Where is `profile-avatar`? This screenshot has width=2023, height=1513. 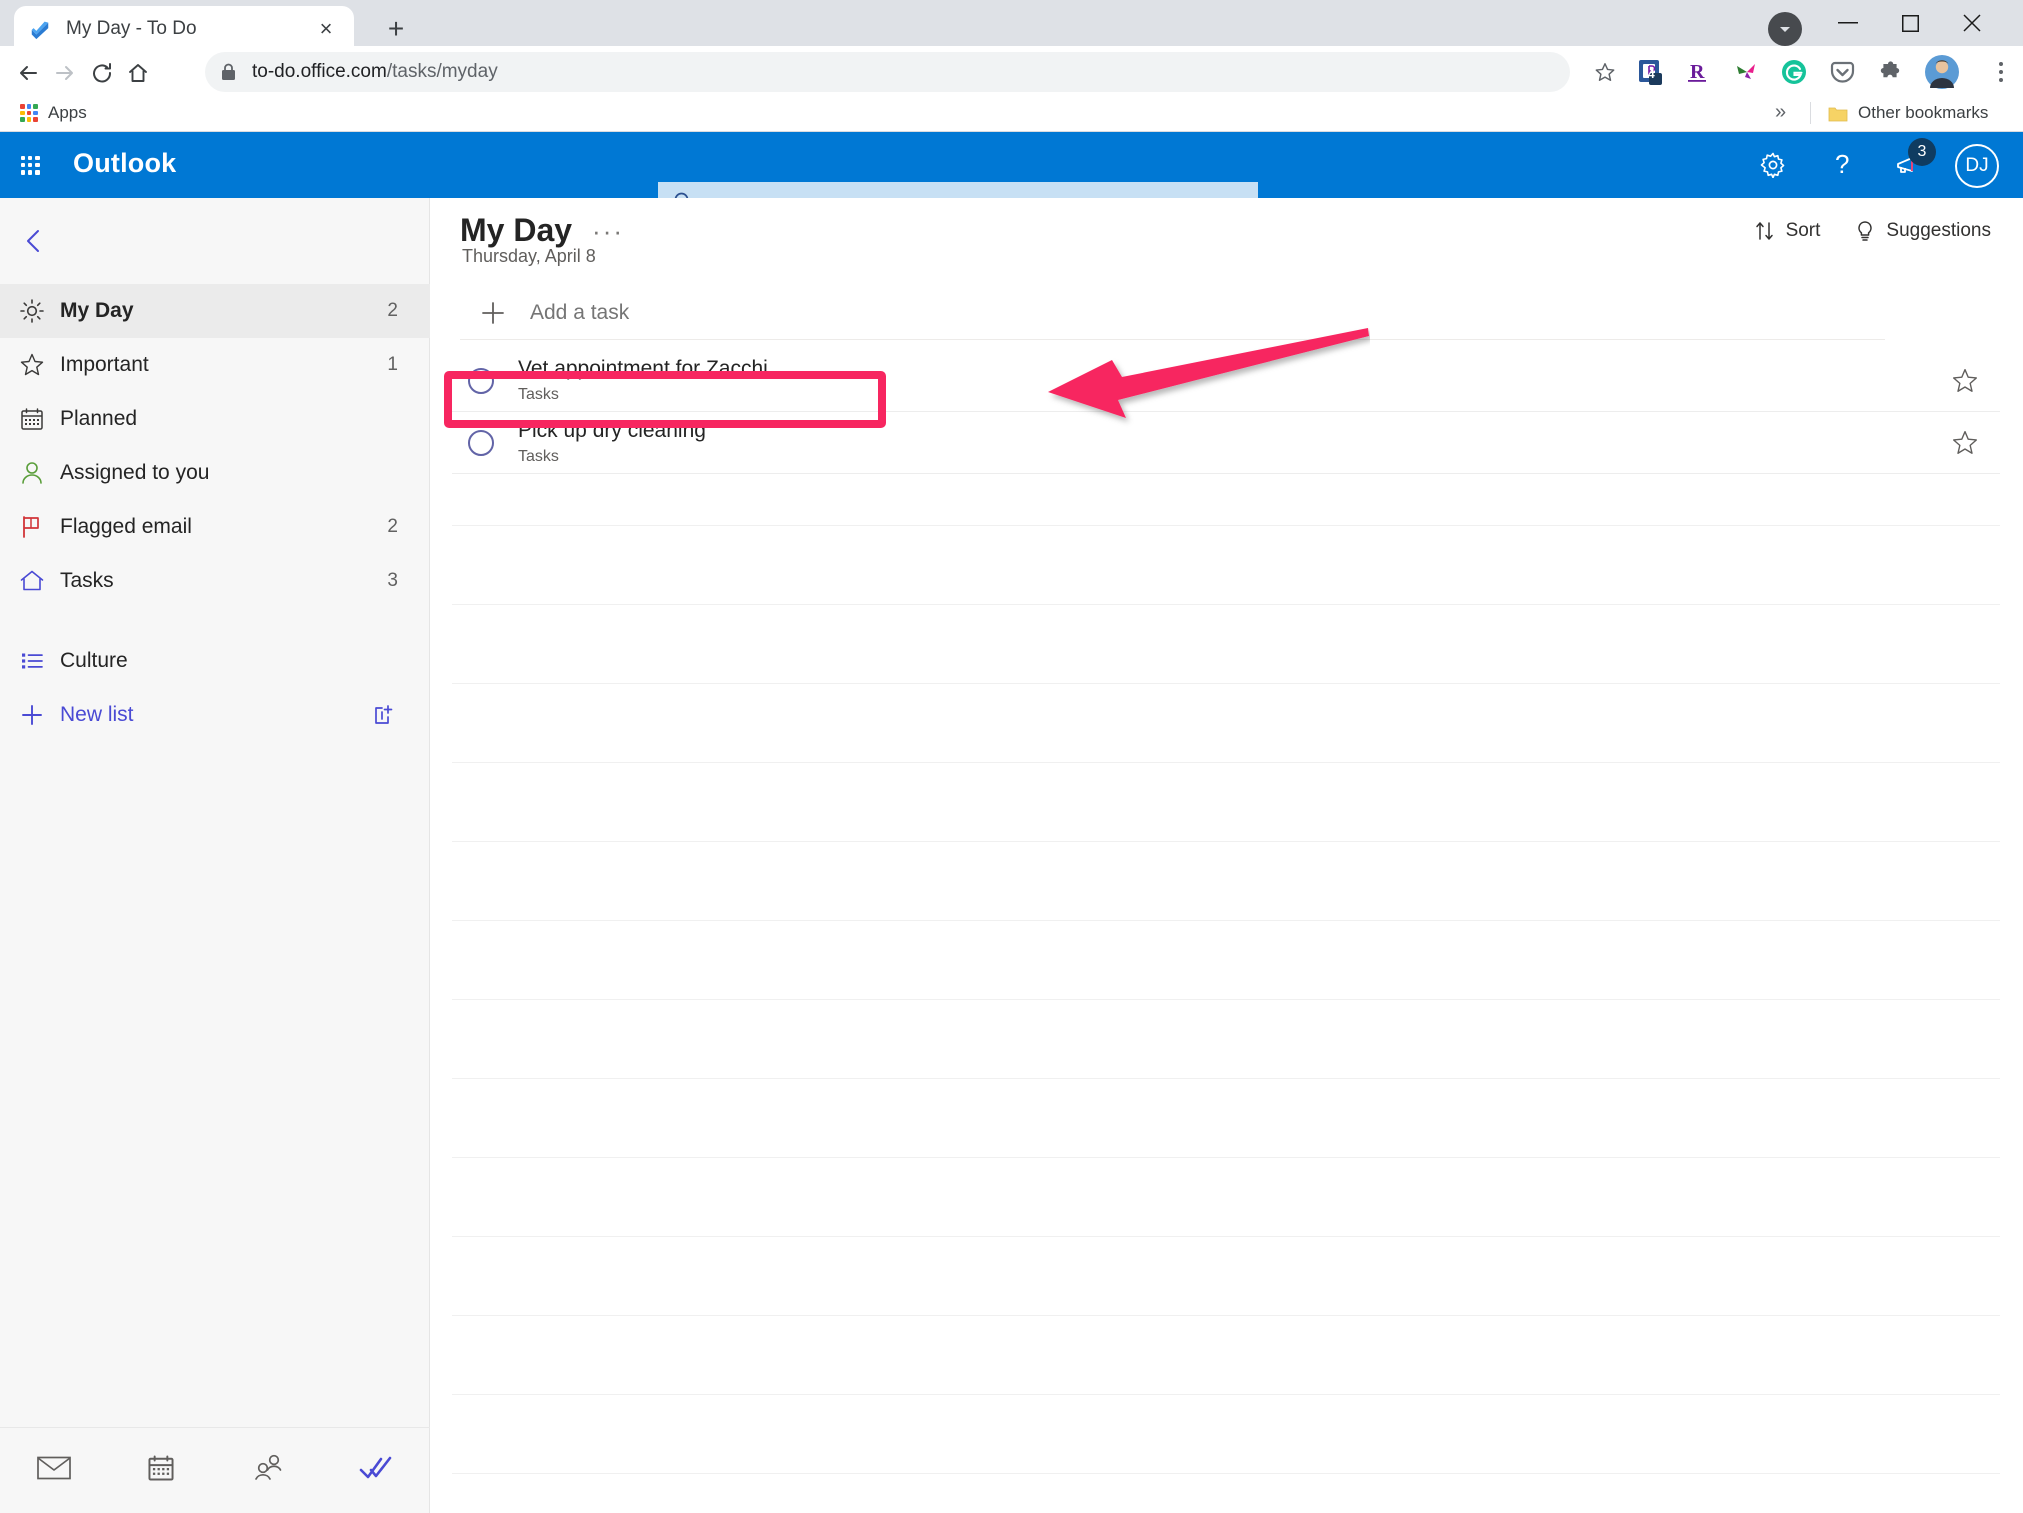 profile-avatar is located at coordinates (1942, 72).